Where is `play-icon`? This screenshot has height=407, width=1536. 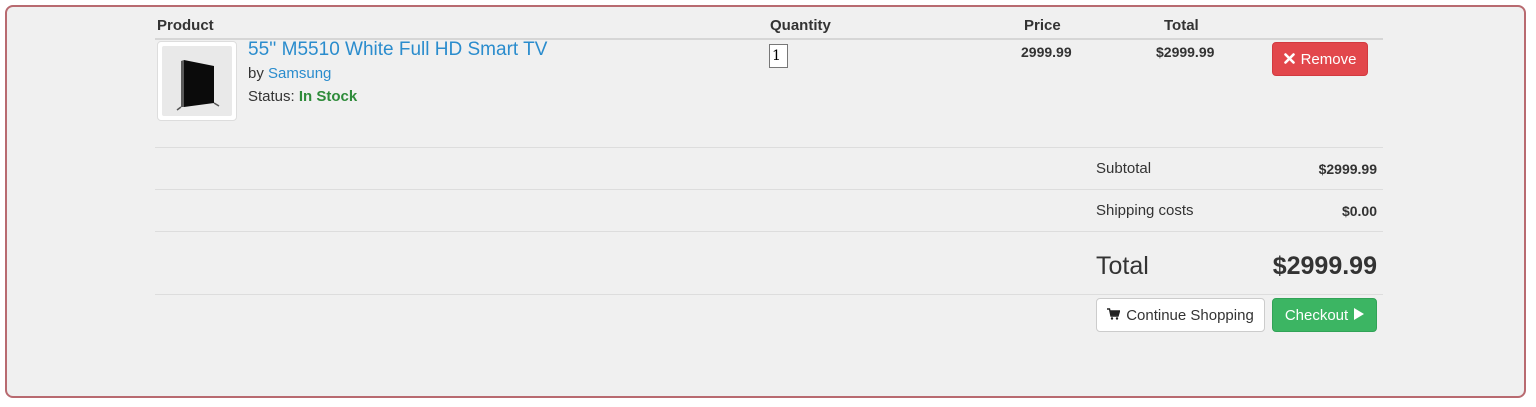 play-icon is located at coordinates (1359, 315).